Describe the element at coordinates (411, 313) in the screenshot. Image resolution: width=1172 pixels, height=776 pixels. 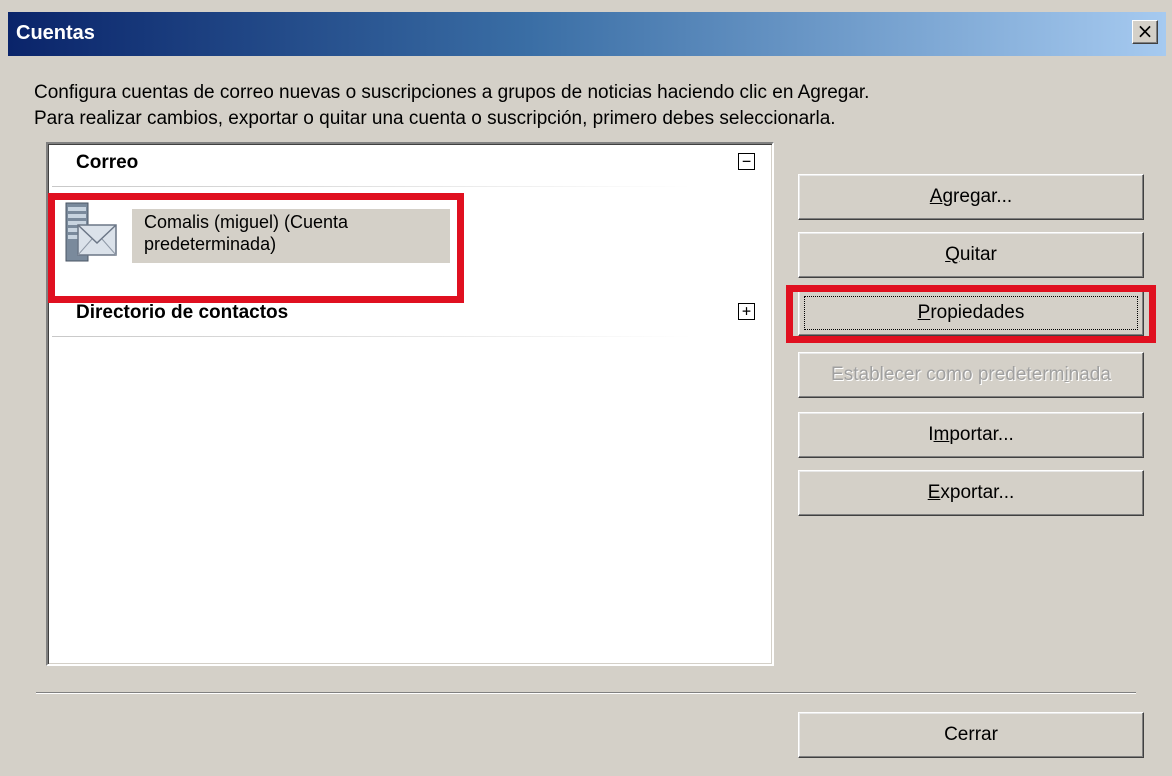
I see `group-header-directorio: Directorio de contactos` at that location.